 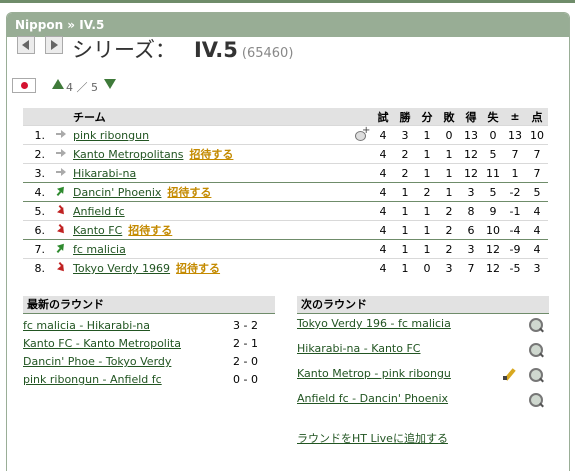 What do you see at coordinates (215, 50) in the screenshot?
I see `league-name: IV.5` at bounding box center [215, 50].